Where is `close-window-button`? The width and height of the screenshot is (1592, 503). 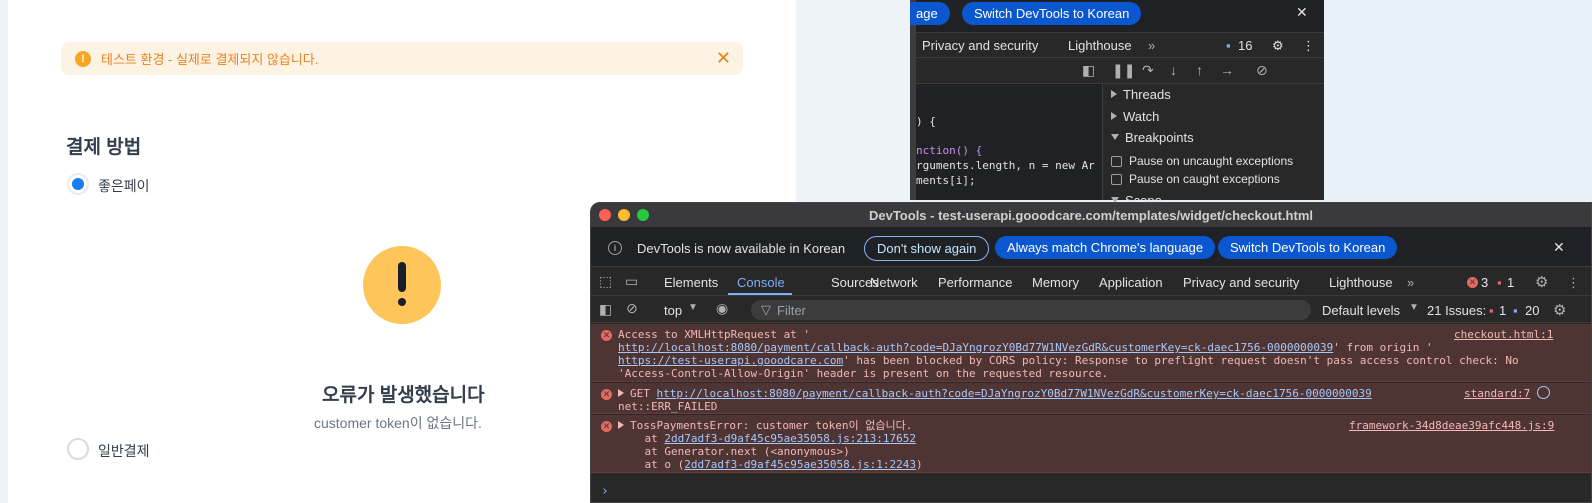
close-window-button is located at coordinates (605, 215).